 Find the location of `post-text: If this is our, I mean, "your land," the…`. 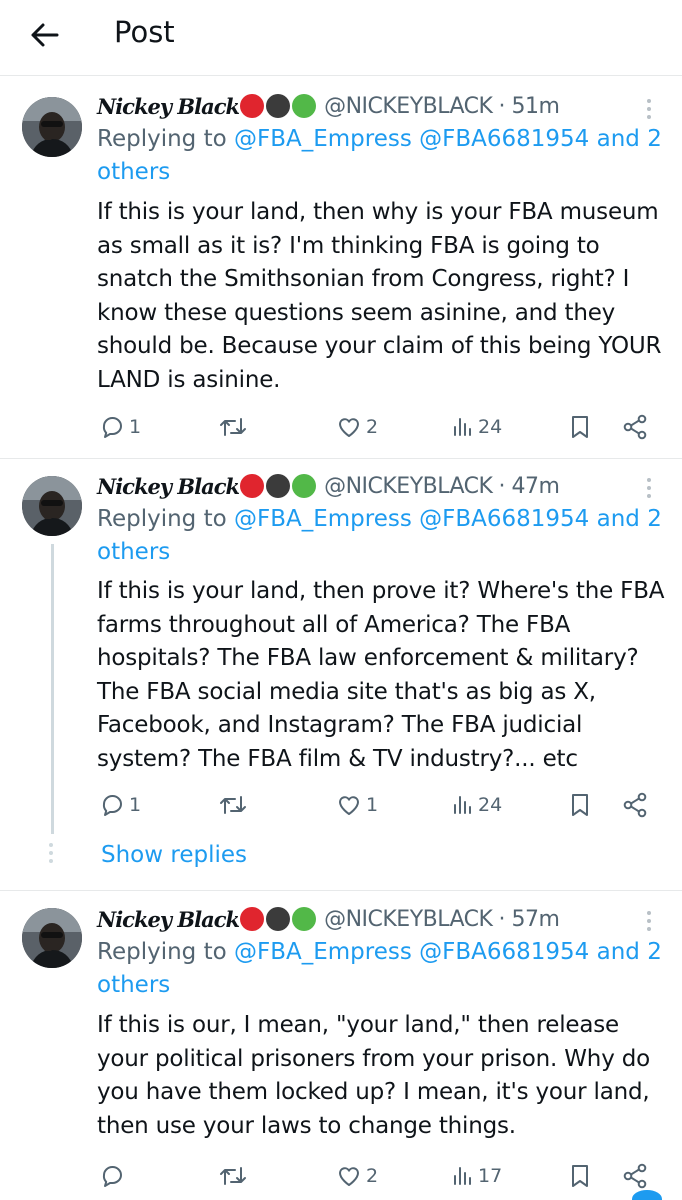

post-text: If this is our, I mean, "your land," the… is located at coordinates (373, 1075).